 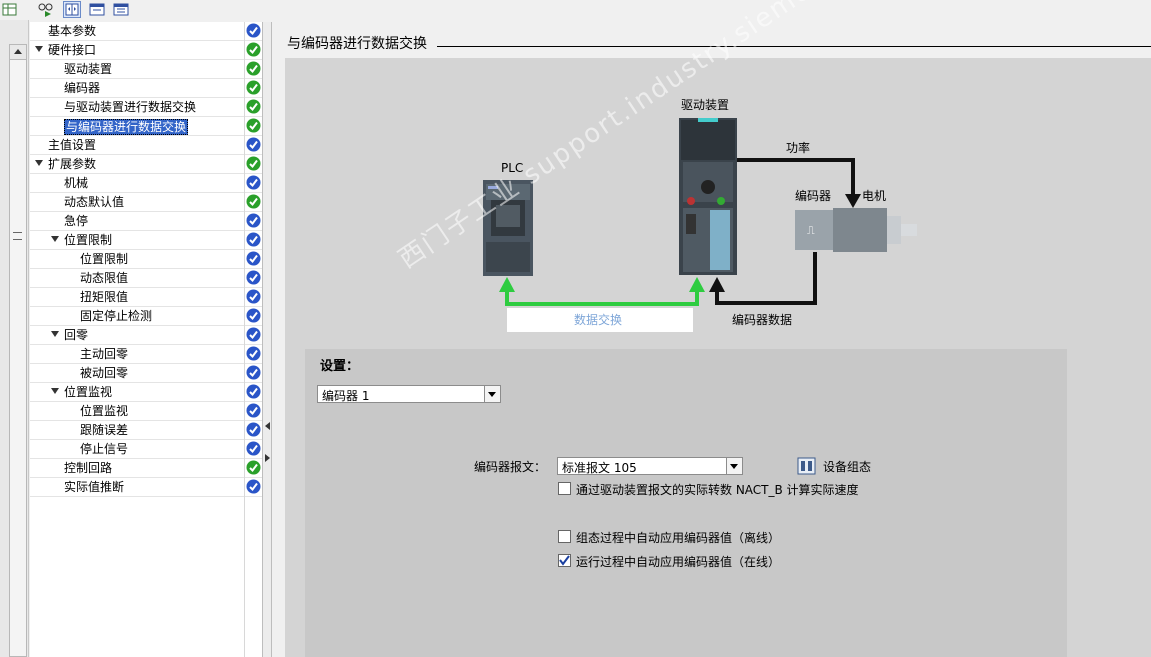 I want to click on plc-label: PLC, so click(x=512, y=168).